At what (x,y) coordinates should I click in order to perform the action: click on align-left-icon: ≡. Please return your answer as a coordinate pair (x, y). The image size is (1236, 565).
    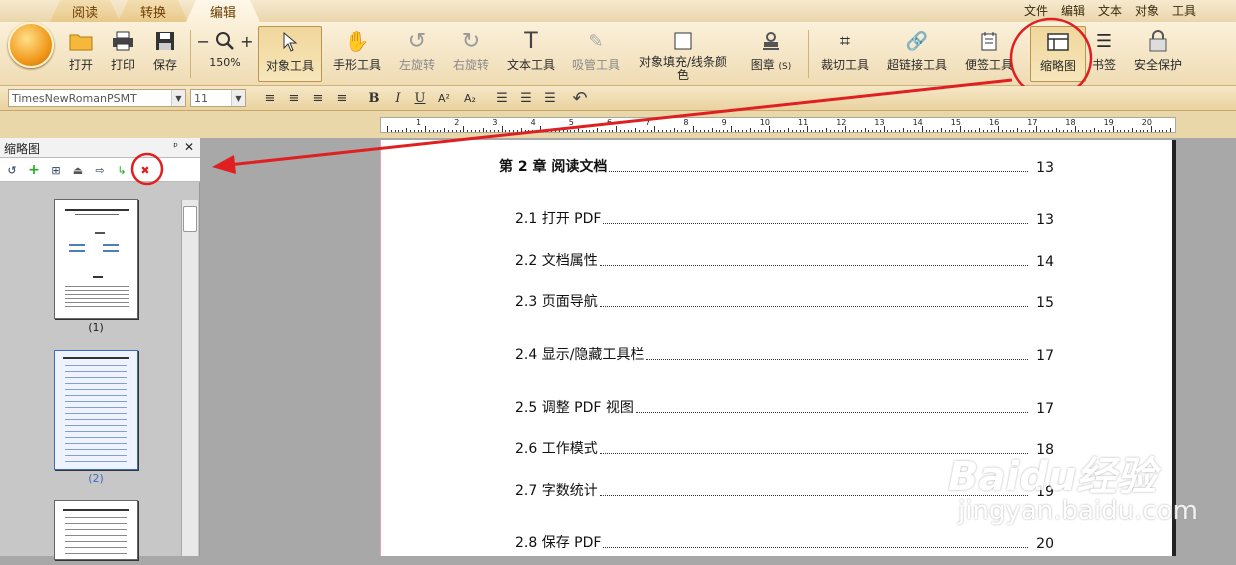
    Looking at the image, I should click on (270, 98).